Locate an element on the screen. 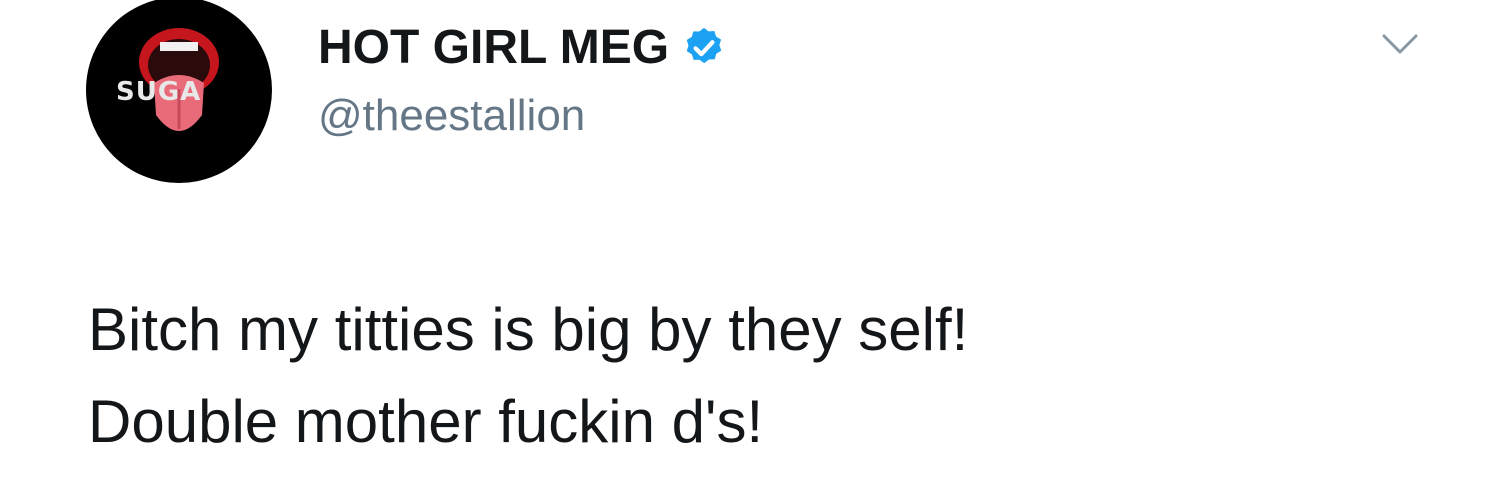 This screenshot has height=499, width=1500. verified-badge-icon is located at coordinates (704, 45).